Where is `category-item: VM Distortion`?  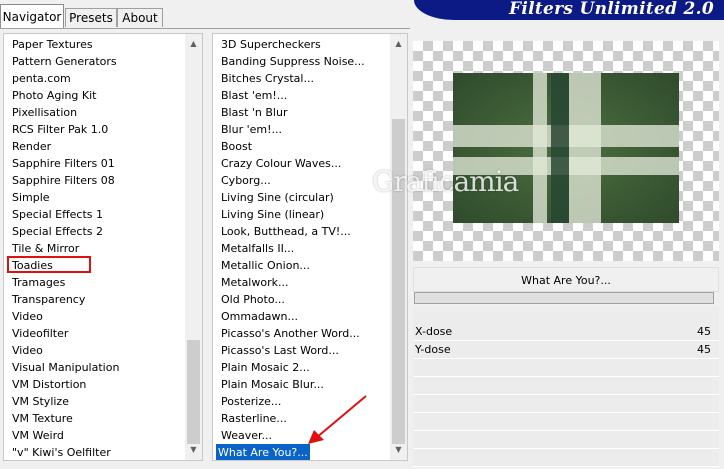
category-item: VM Distortion is located at coordinates (49, 384).